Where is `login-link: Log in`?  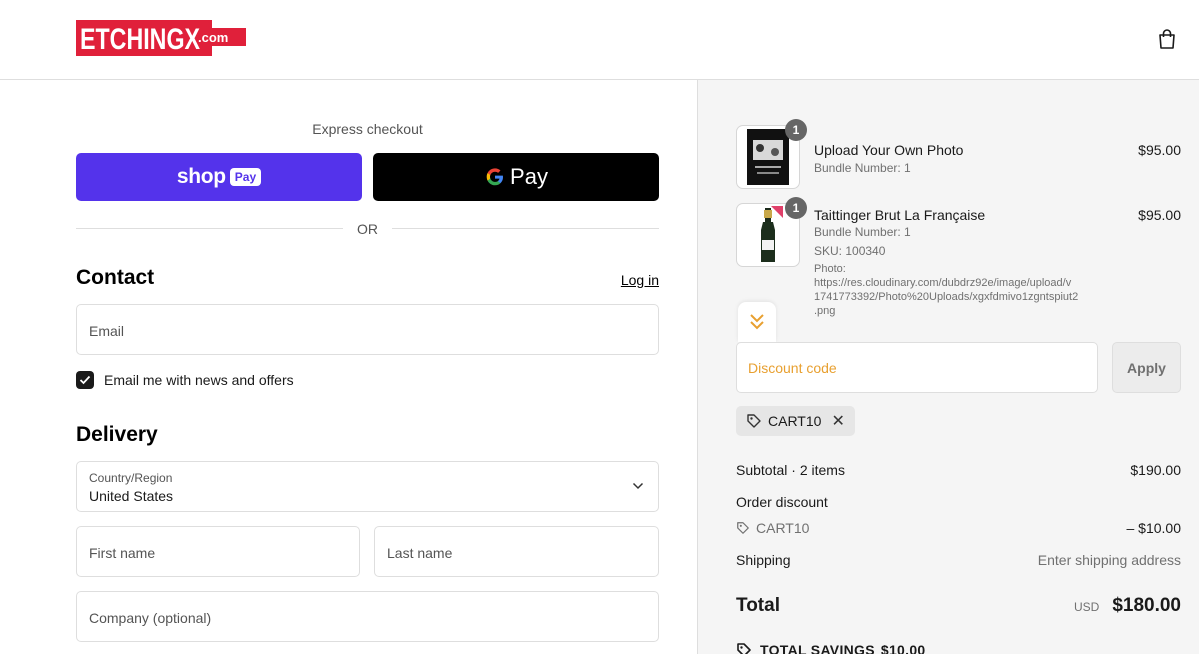
login-link: Log in is located at coordinates (609, 280).